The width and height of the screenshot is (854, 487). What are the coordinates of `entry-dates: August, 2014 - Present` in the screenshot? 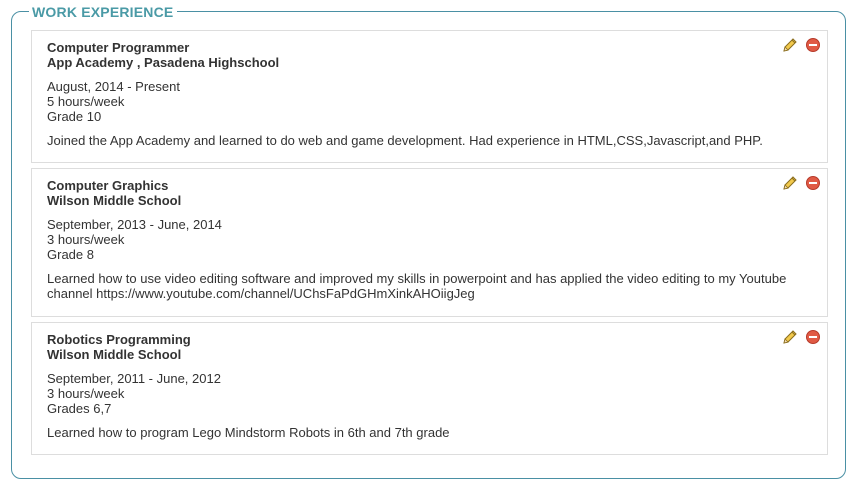 It's located at (113, 86).